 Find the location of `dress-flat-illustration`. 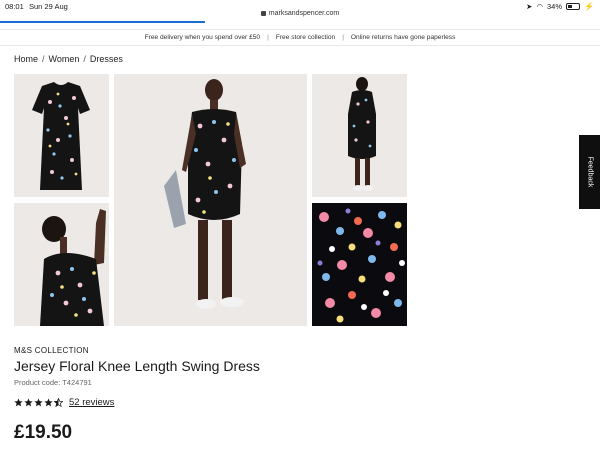

dress-flat-illustration is located at coordinates (61, 136).